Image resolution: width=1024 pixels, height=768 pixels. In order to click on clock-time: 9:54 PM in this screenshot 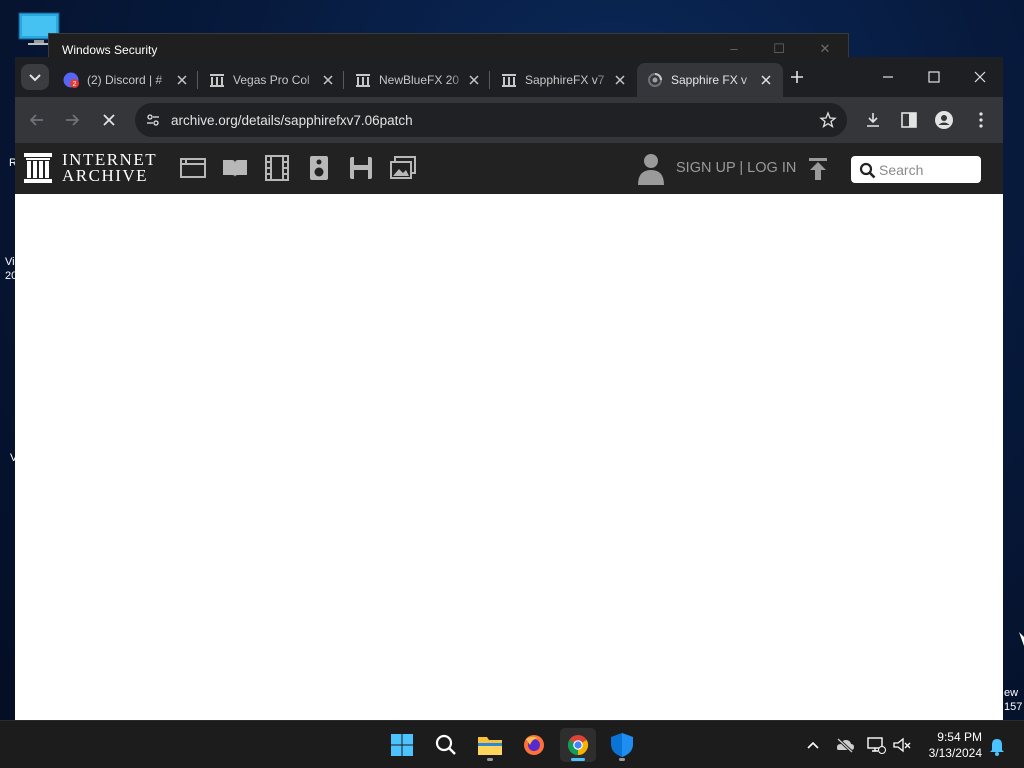, I will do `click(959, 737)`.